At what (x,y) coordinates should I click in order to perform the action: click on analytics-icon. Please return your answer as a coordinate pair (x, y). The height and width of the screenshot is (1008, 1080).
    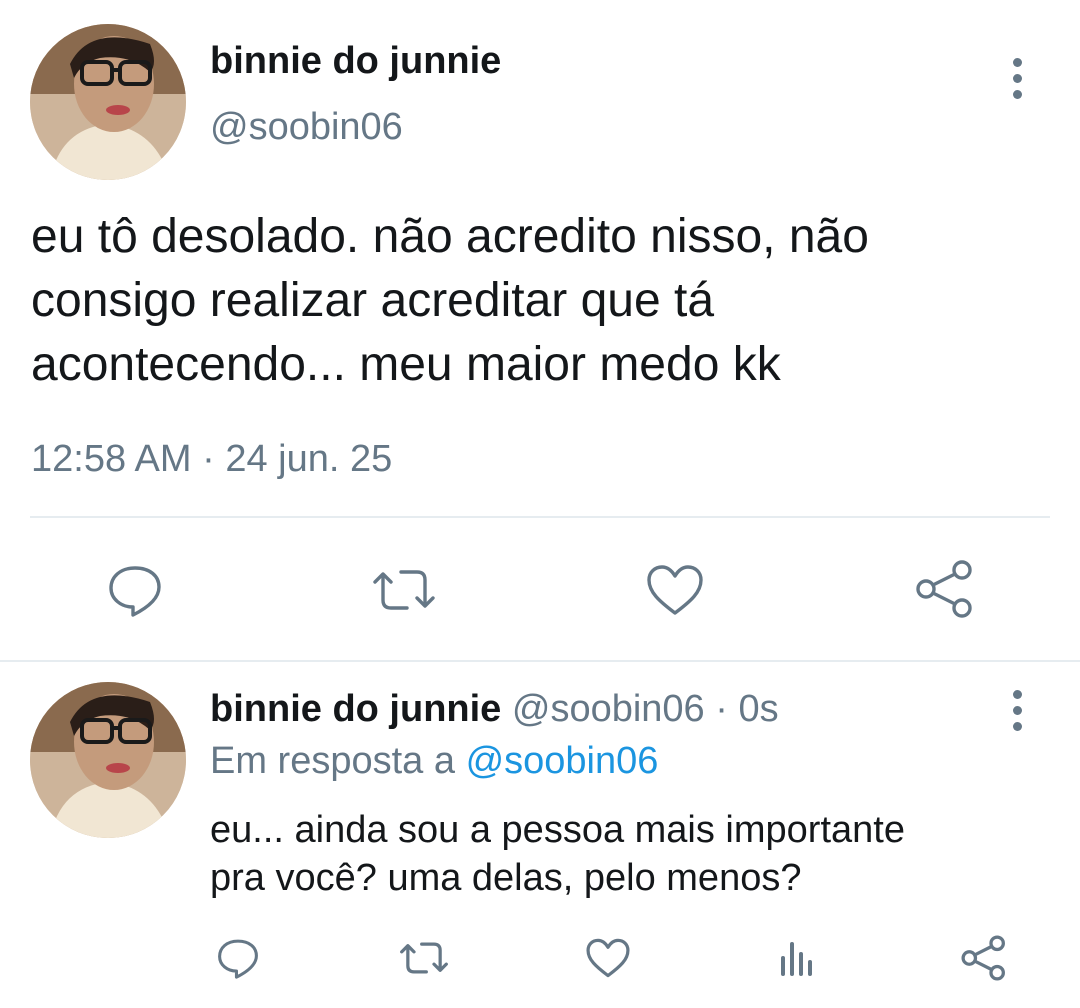
    Looking at the image, I should click on (796, 959).